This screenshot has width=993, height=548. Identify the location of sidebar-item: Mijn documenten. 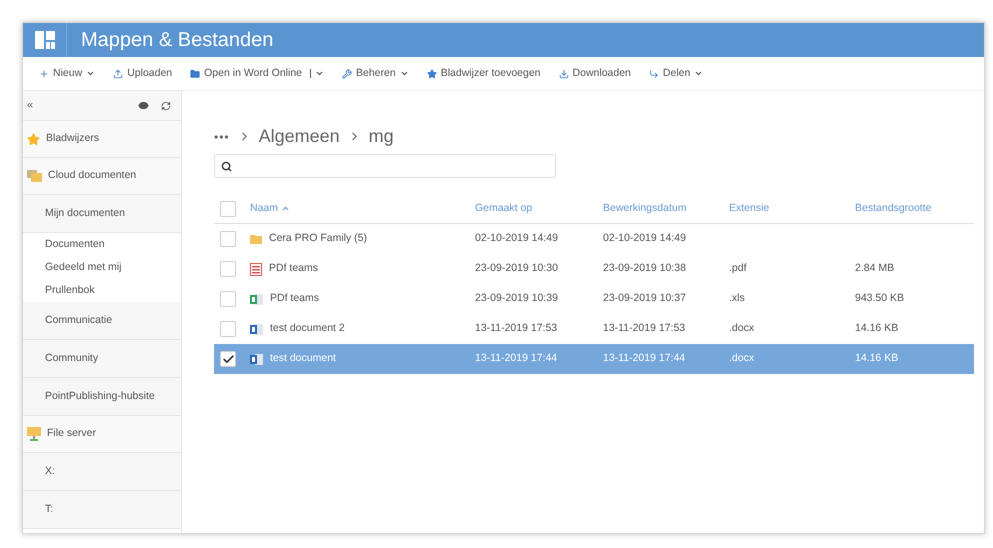
(102, 214).